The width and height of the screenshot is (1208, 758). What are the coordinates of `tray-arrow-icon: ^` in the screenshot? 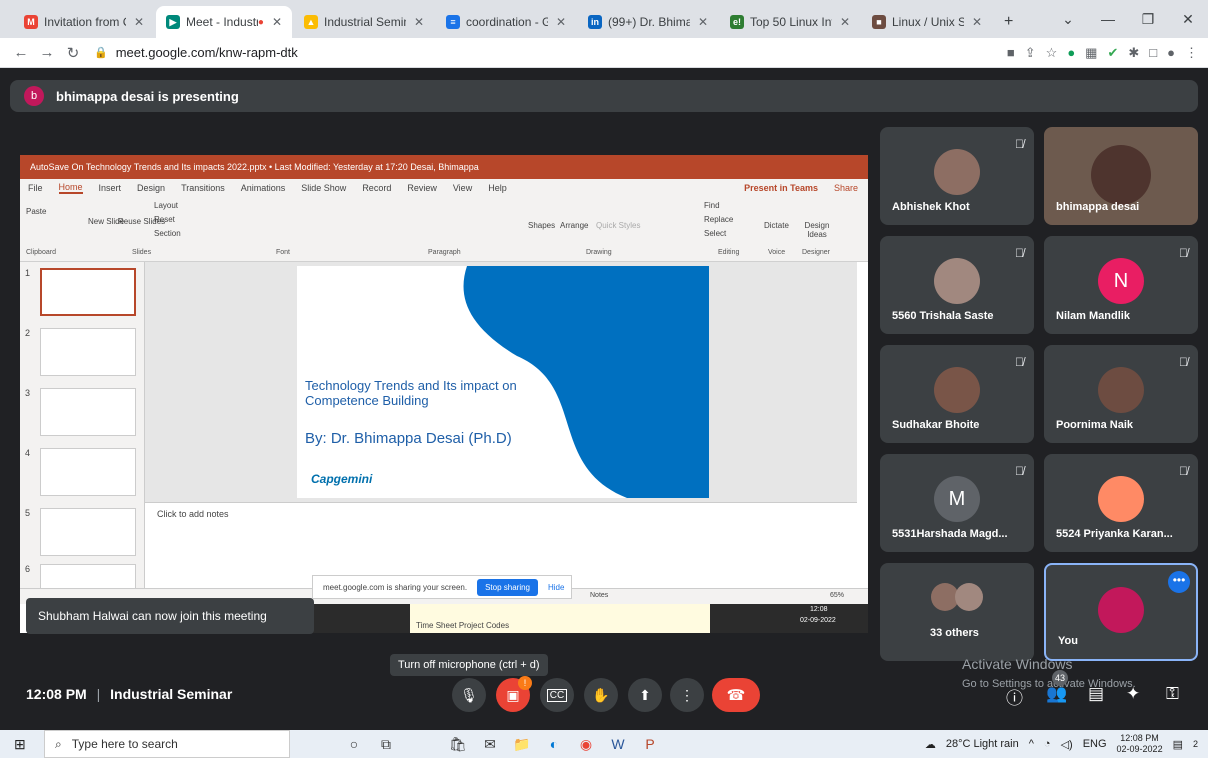 It's located at (1031, 744).